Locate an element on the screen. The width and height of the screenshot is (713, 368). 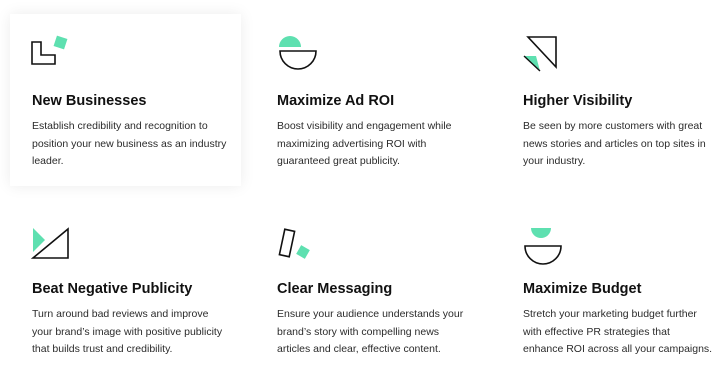
feature-title: Maximize Ad ROI is located at coordinates (336, 101).